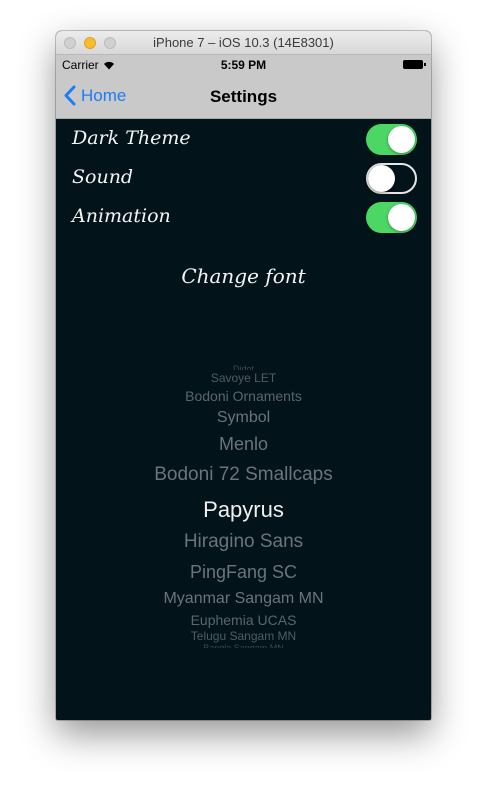 The height and width of the screenshot is (801, 487). What do you see at coordinates (243, 572) in the screenshot?
I see `picker-item-pingfang-sc: PingFang SC` at bounding box center [243, 572].